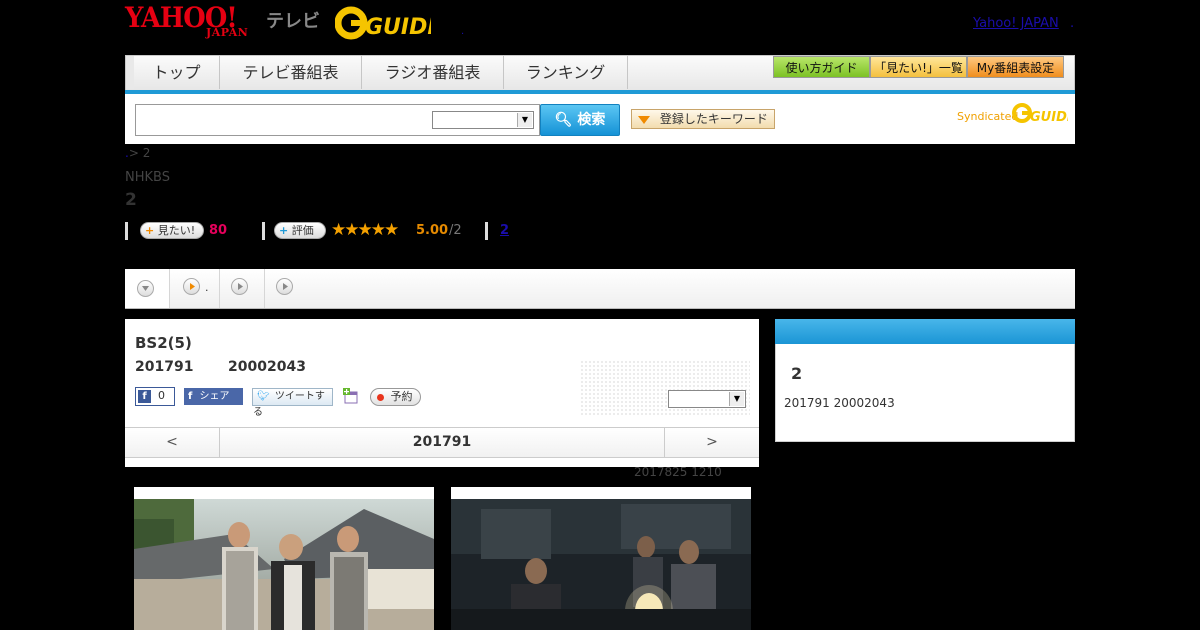 The width and height of the screenshot is (1200, 630). I want to click on current-date: 201791, so click(442, 442).